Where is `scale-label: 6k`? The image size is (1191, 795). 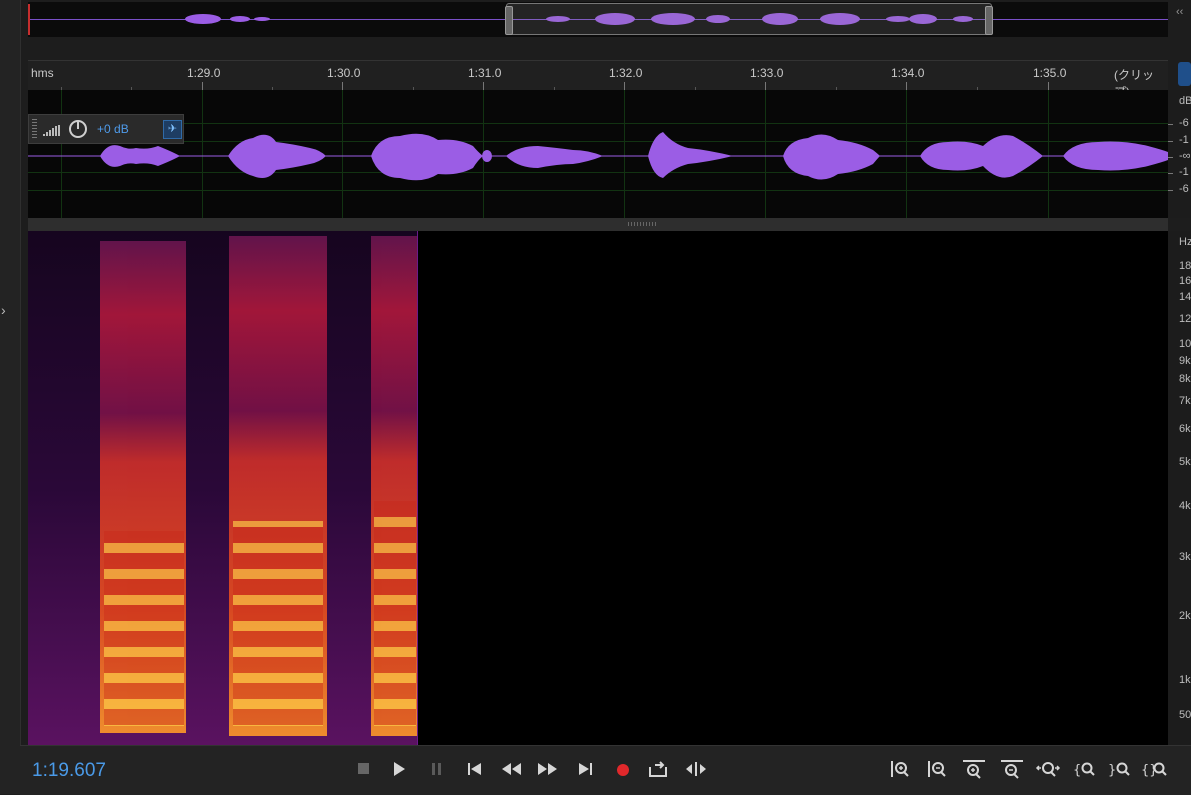 scale-label: 6k is located at coordinates (1185, 429).